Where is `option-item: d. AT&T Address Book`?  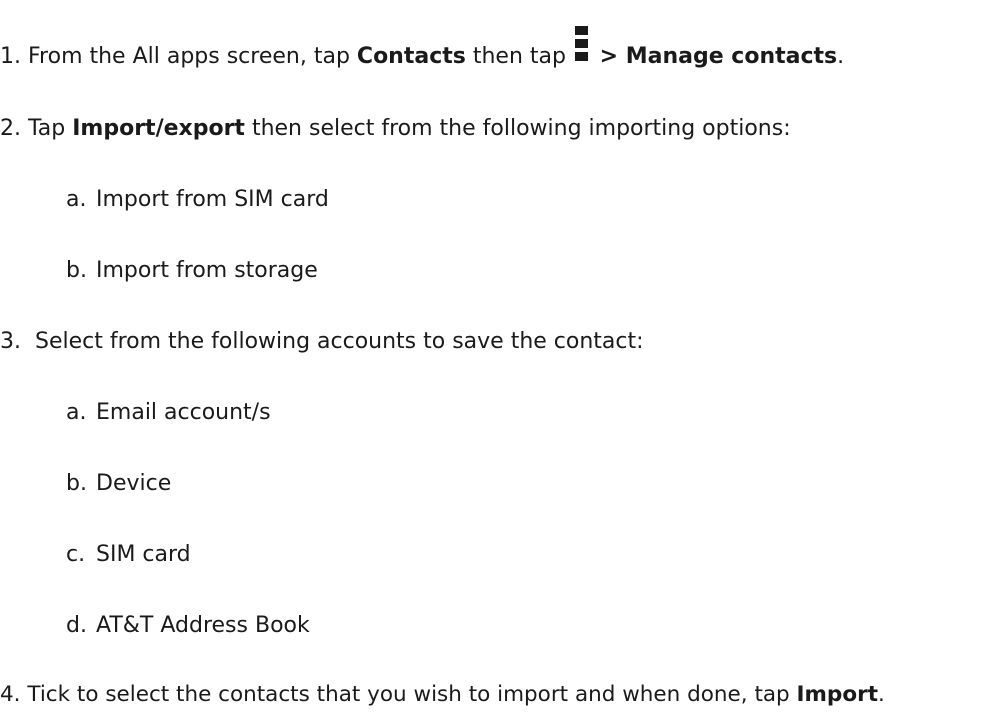 option-item: d. AT&T Address Book is located at coordinates (188, 626).